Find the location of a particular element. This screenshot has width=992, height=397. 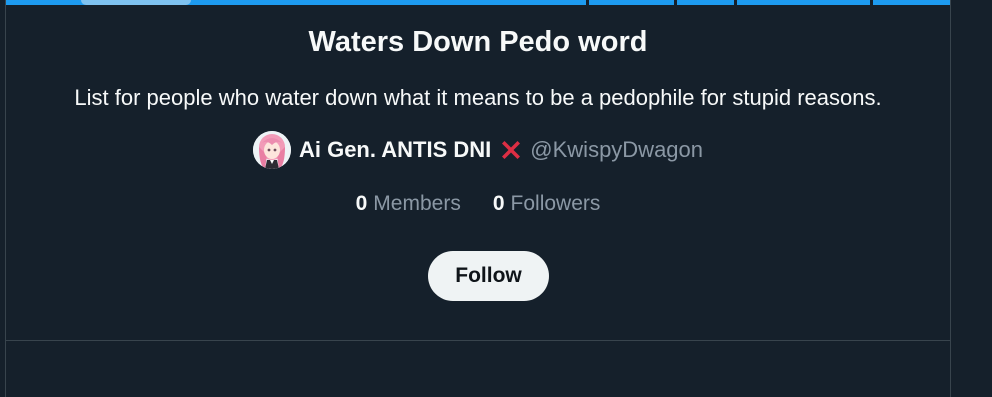

avatar is located at coordinates (271, 150).